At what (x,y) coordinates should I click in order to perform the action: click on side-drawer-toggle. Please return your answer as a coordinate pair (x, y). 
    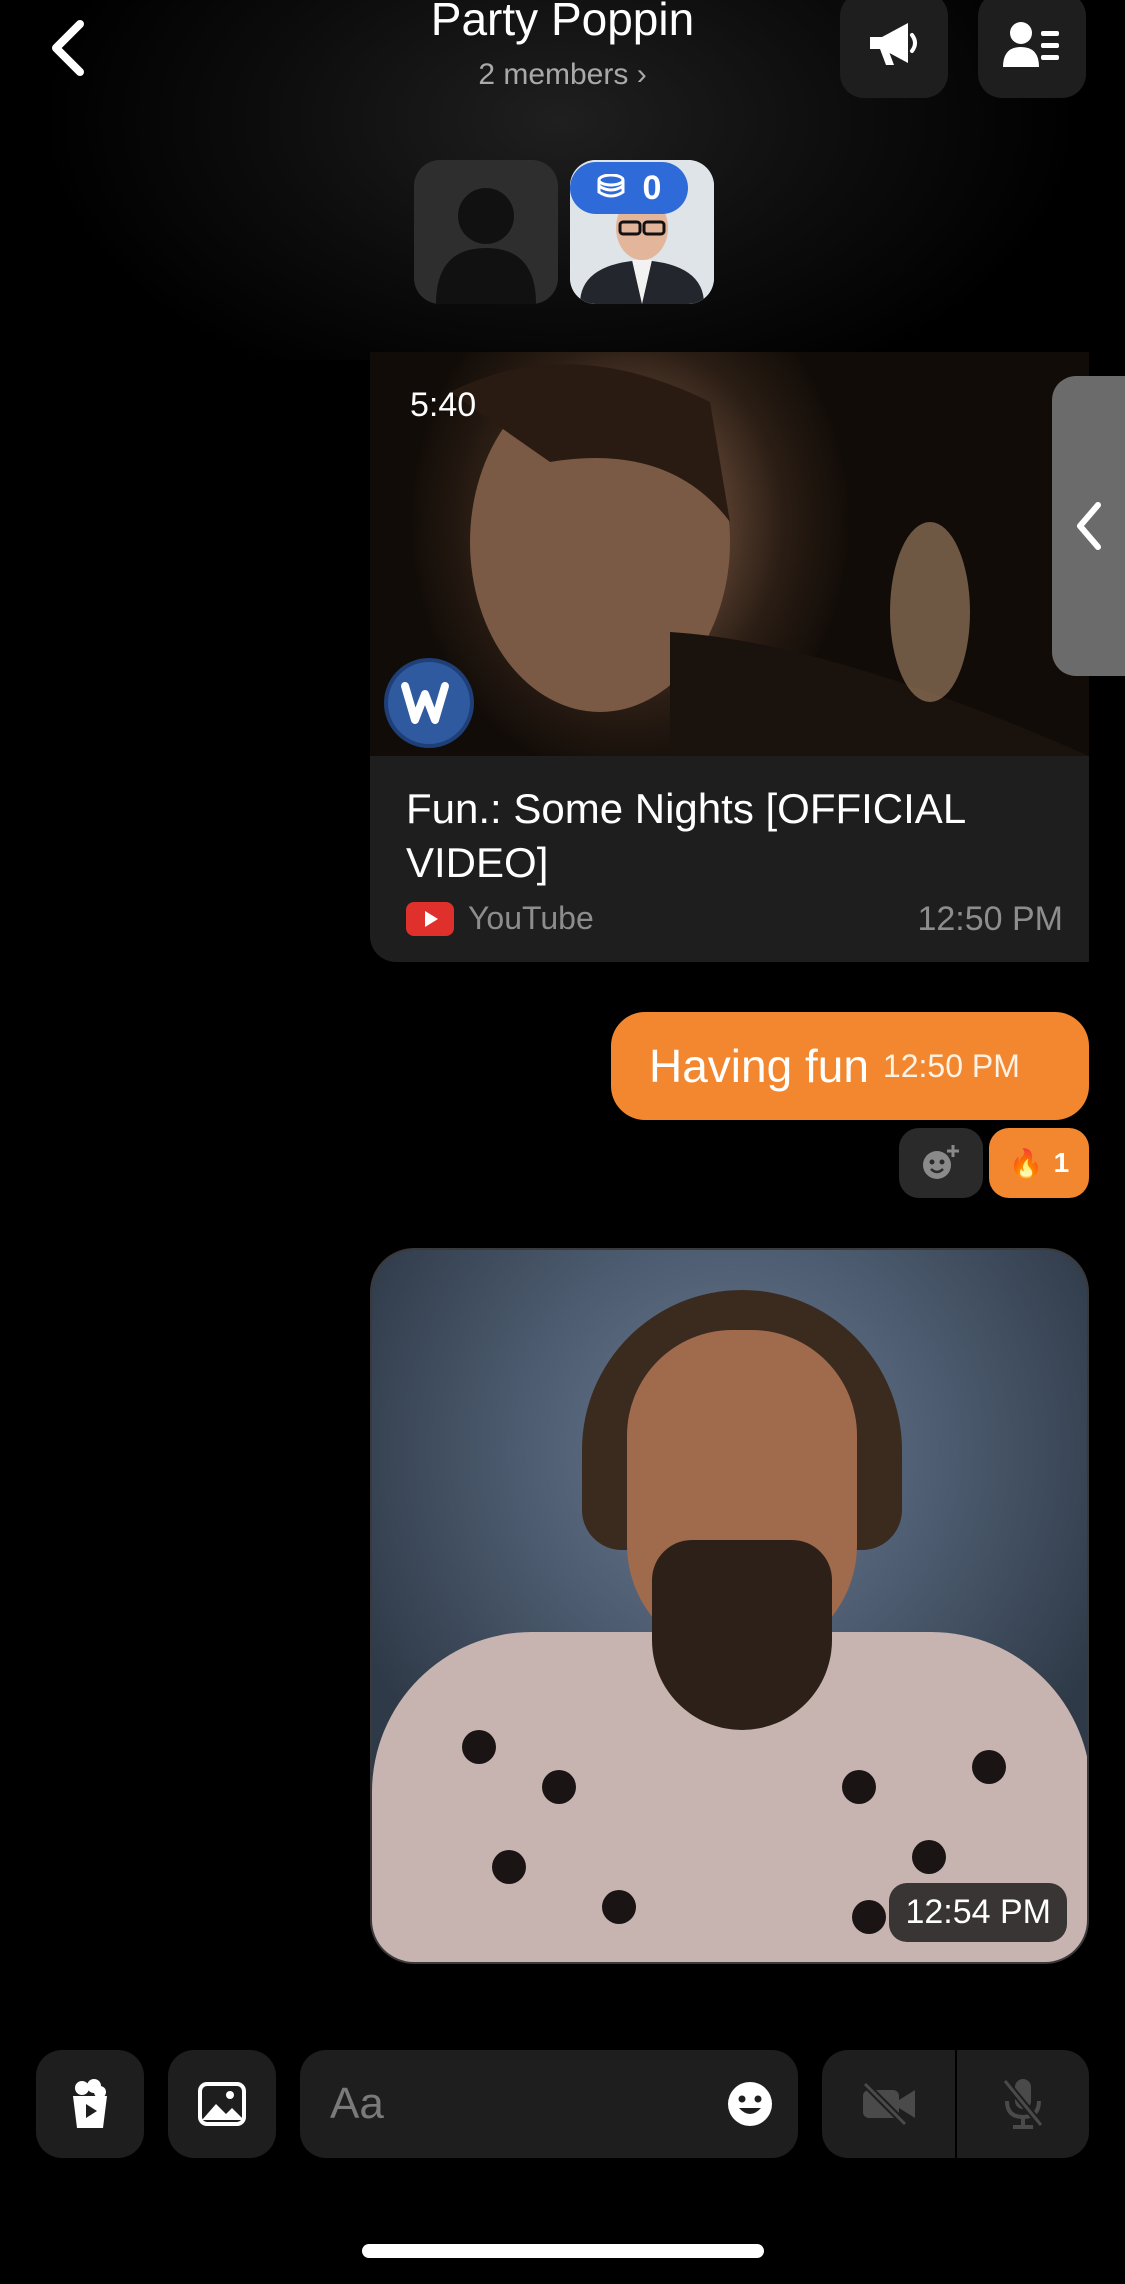
    Looking at the image, I should click on (1088, 526).